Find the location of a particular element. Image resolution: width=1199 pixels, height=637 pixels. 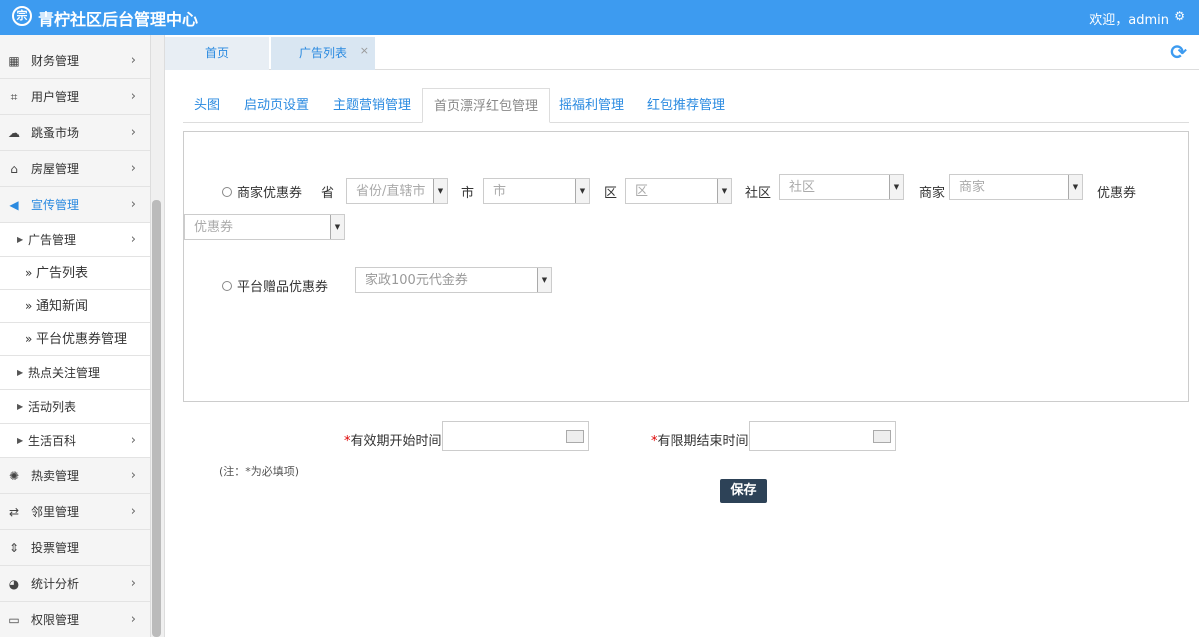

sidebar-item-stats: ◕ 统计分析 › is located at coordinates (75, 584).